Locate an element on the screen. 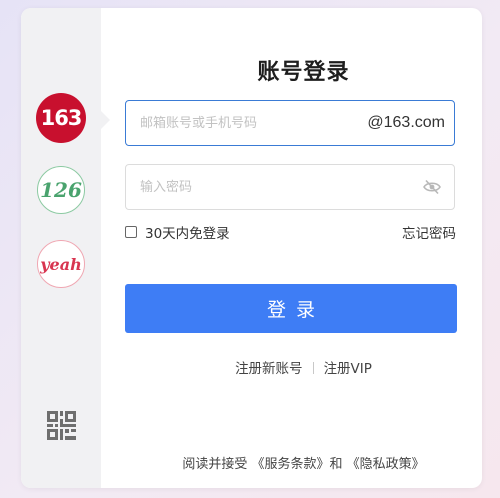 The height and width of the screenshot is (498, 500). provider-yeah-logo: yeah is located at coordinates (61, 264).